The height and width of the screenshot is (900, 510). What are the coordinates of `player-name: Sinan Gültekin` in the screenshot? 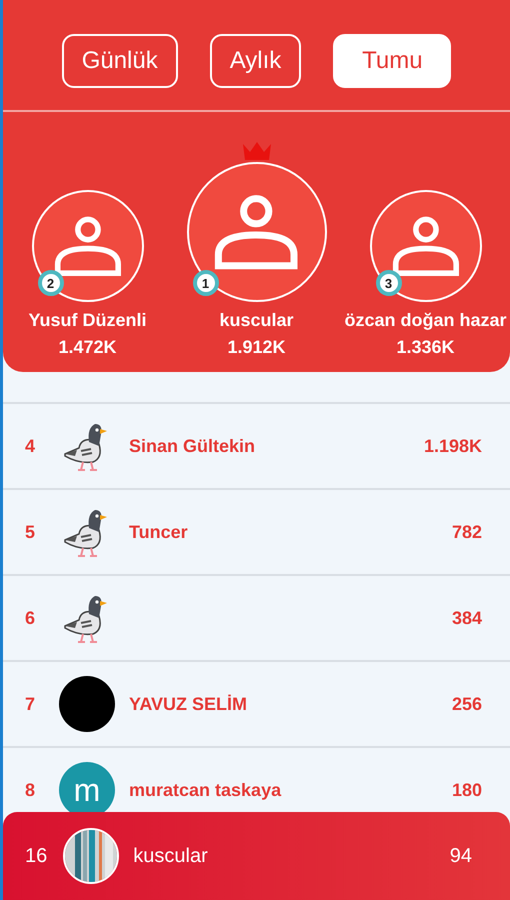 It's located at (192, 446).